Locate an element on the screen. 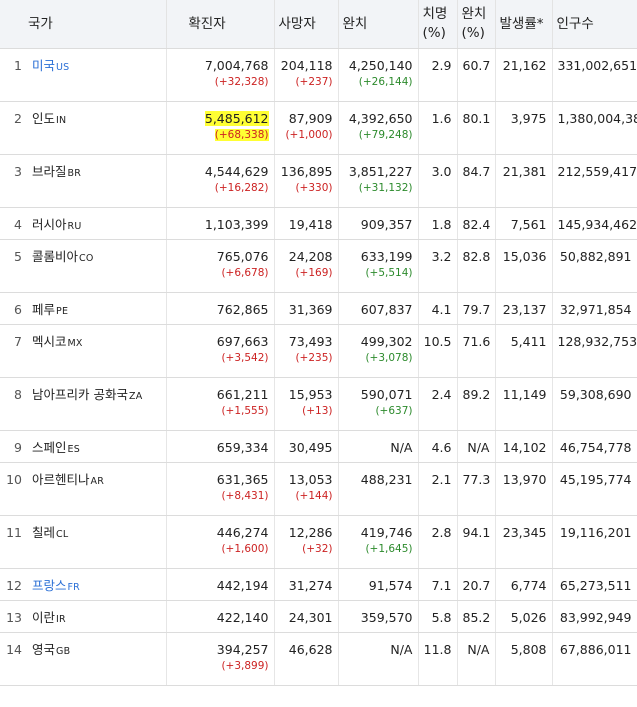 Image resolution: width=637 pixels, height=707 pixels. country-name: 프랑스FR is located at coordinates (96, 587).